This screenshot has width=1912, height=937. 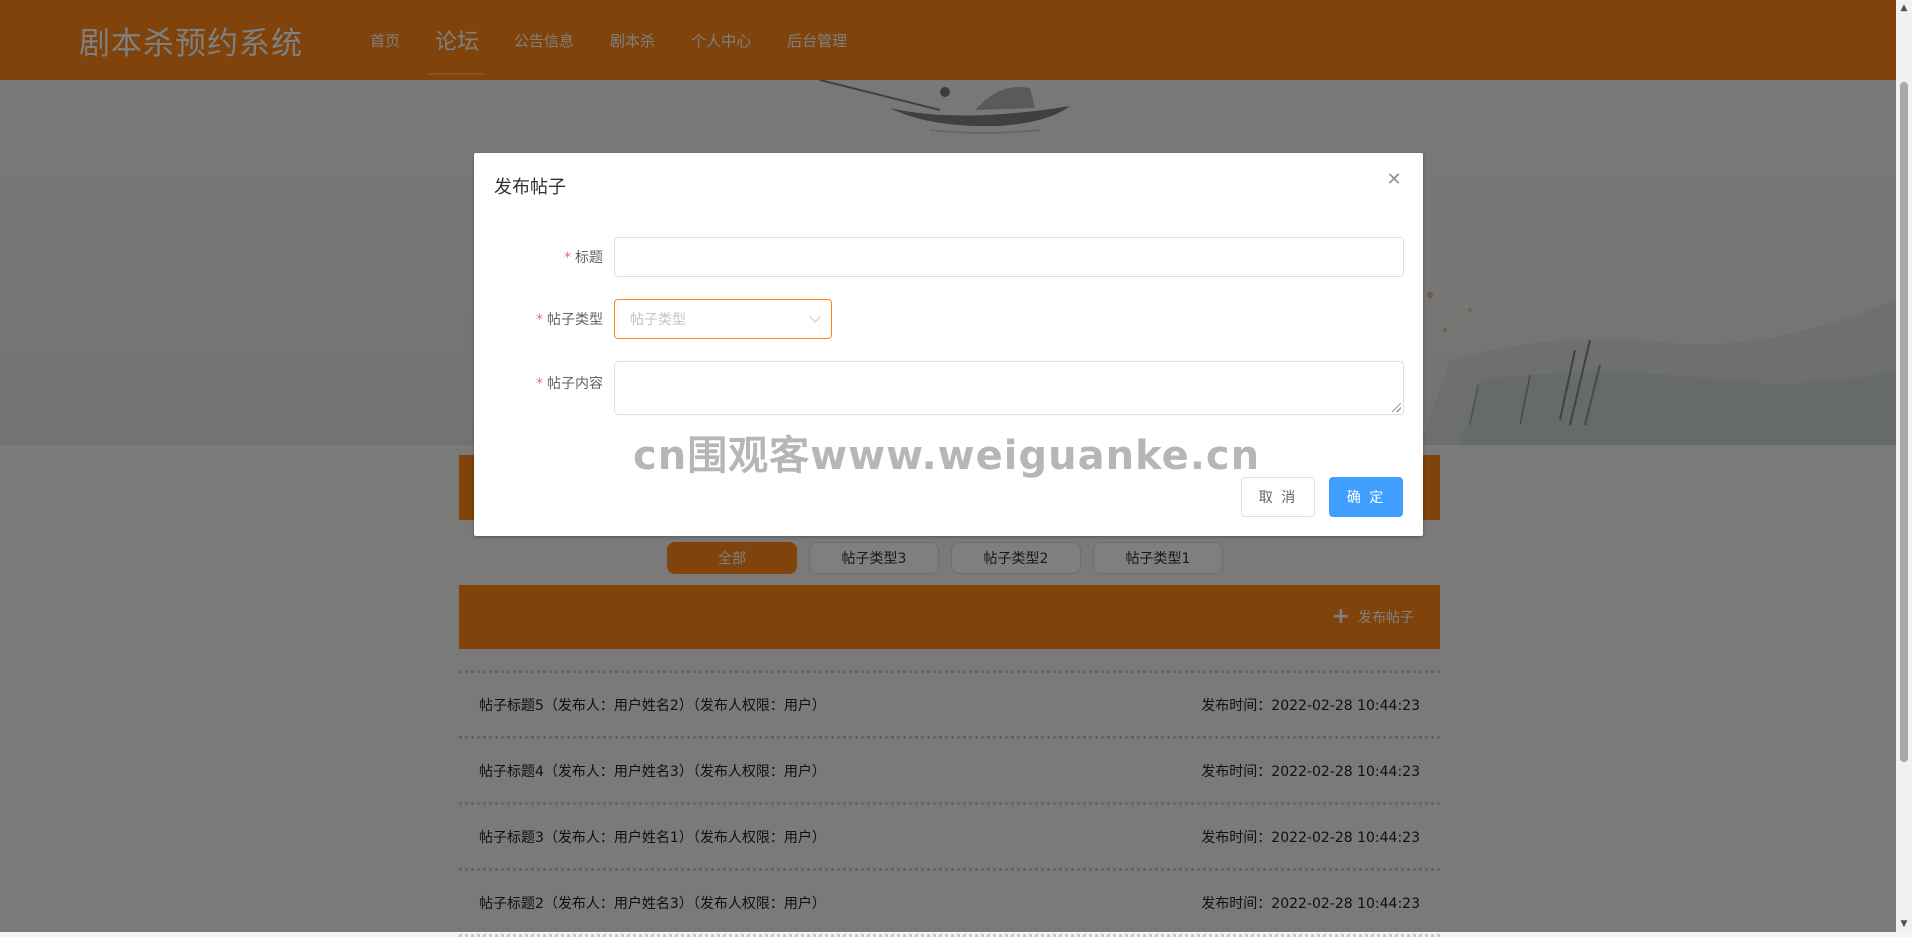 I want to click on title-form-row: * 标题, so click(x=939, y=257).